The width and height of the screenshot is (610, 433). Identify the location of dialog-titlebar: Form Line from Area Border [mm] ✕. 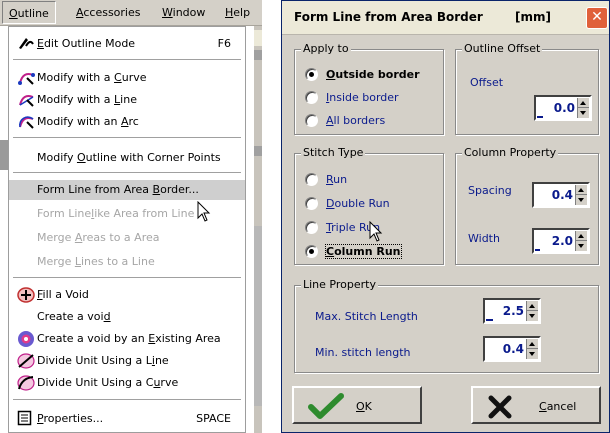
(445, 18).